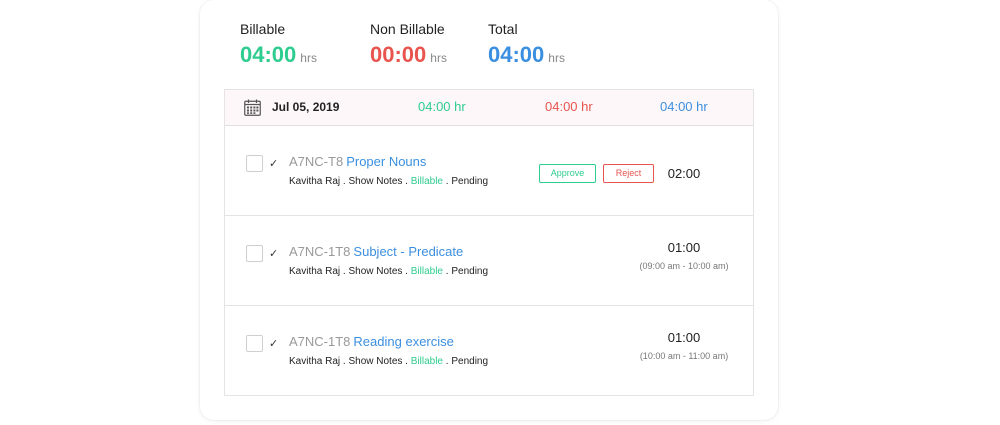  Describe the element at coordinates (684, 266) in the screenshot. I see `entry-time-range: (09:00 am - 10:00 am)` at that location.